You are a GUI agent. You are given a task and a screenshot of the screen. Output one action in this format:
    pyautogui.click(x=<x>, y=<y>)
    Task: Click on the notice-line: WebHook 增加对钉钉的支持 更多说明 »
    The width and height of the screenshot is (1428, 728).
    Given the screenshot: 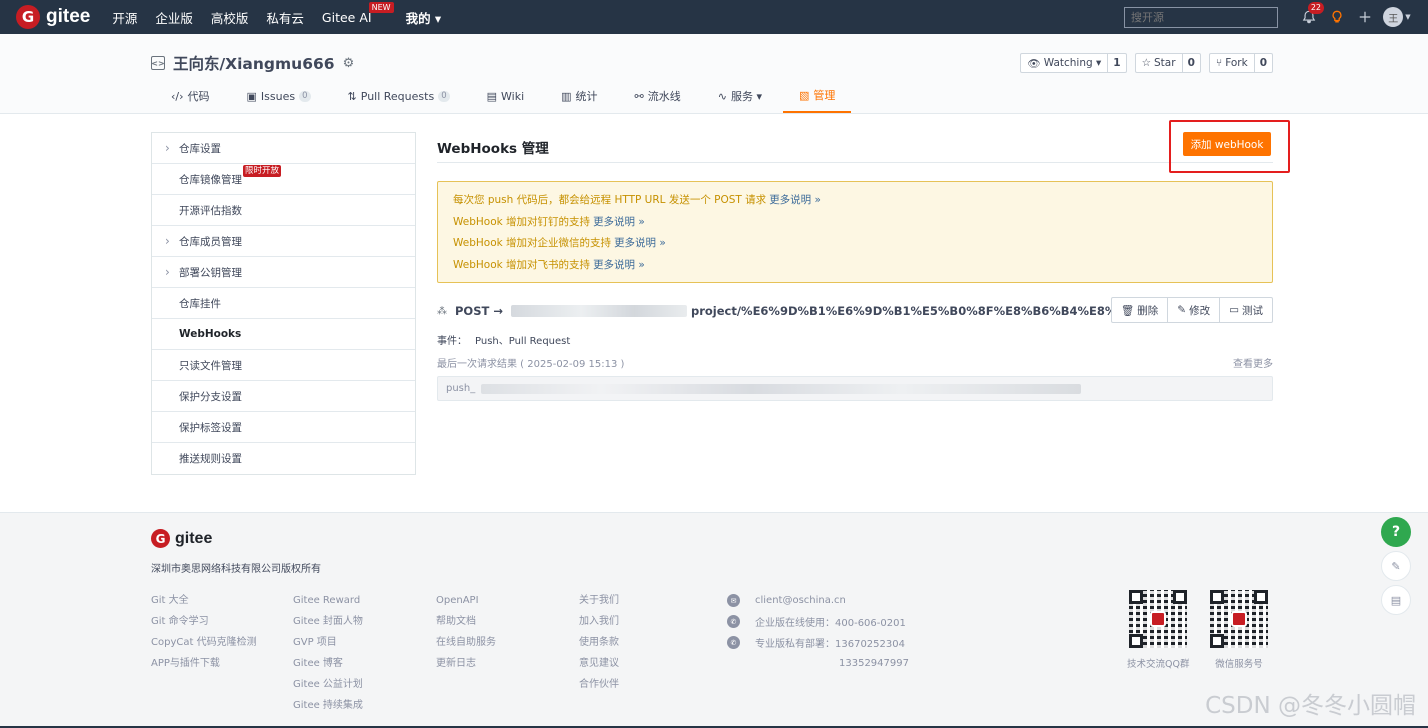 What is the action you would take?
    pyautogui.click(x=549, y=221)
    